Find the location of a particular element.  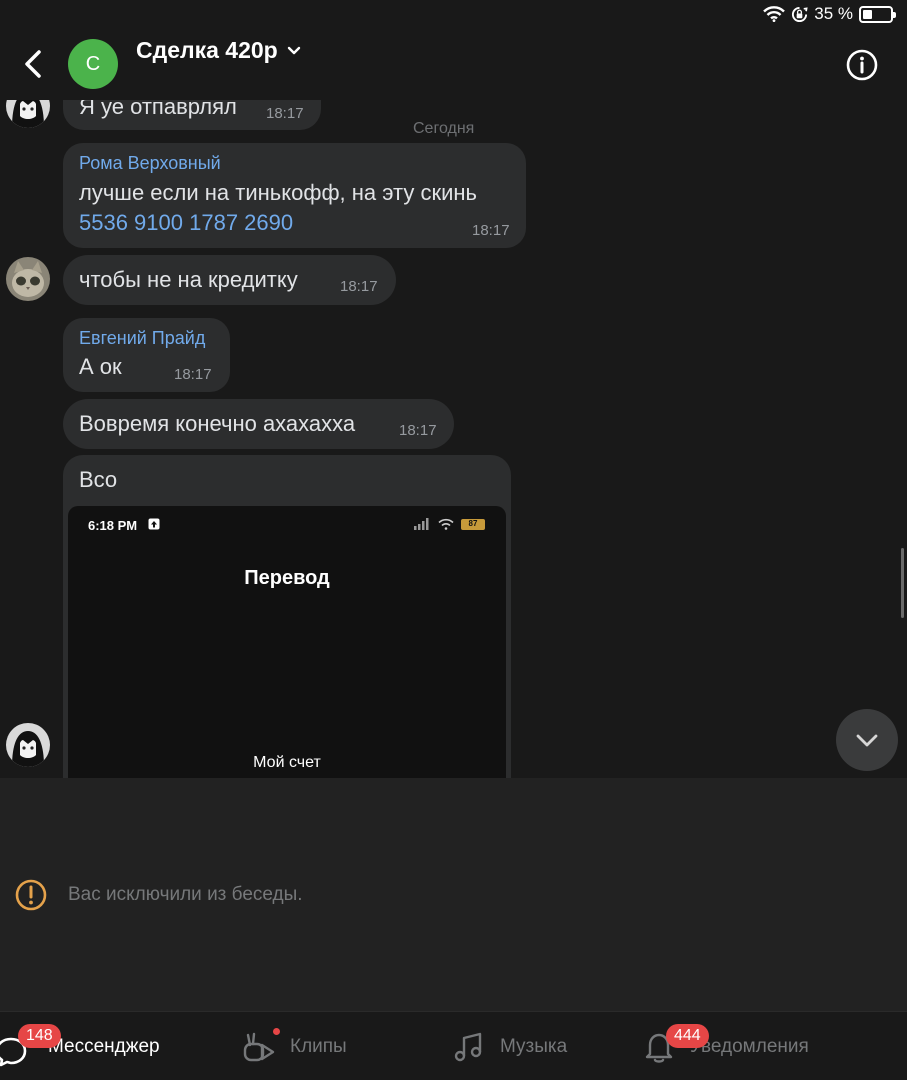

screenshot-account-label: Мой счет is located at coordinates (287, 762).